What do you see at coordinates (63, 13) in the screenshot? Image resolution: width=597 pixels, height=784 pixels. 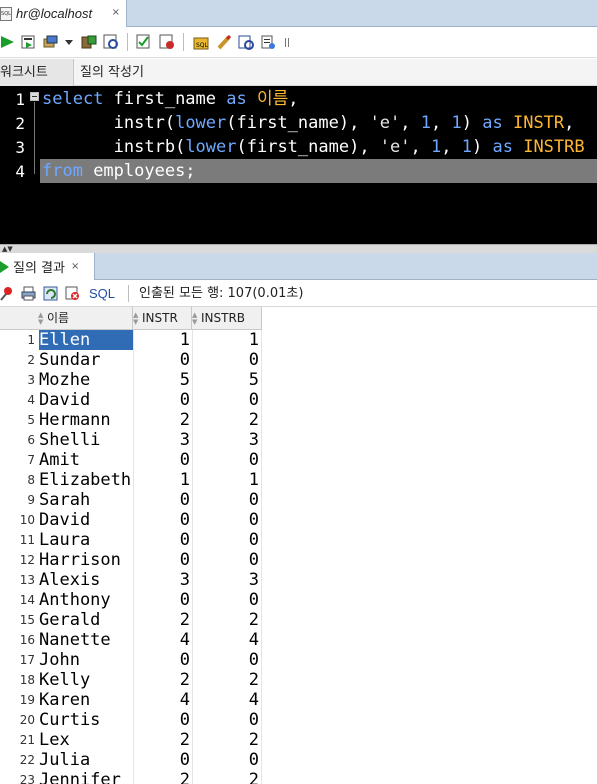 I see `document-tab-hr-localhost: SQL hr@localhost ×` at bounding box center [63, 13].